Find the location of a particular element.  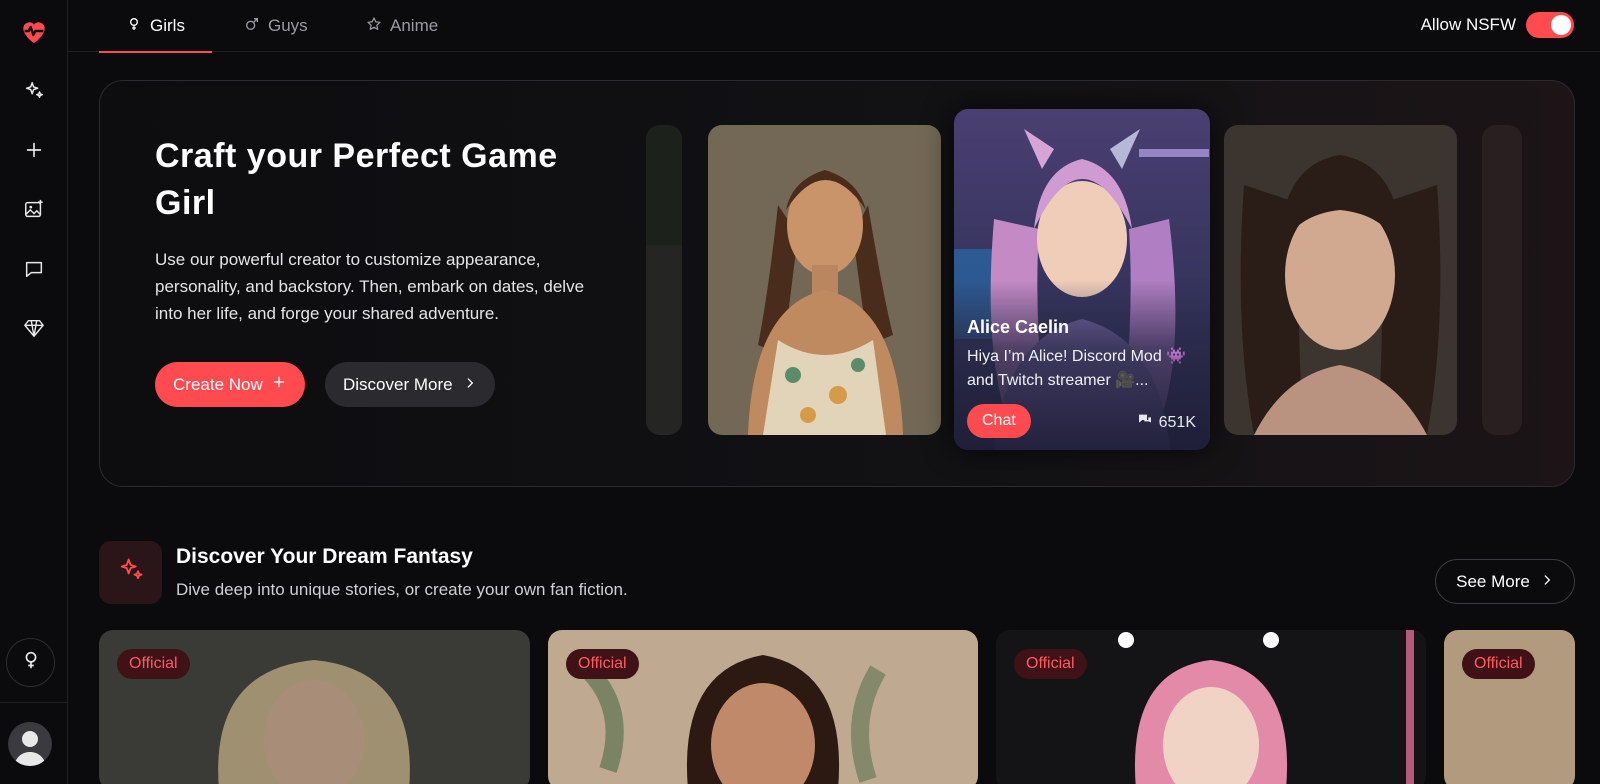

tab-label: Anime is located at coordinates (414, 25).